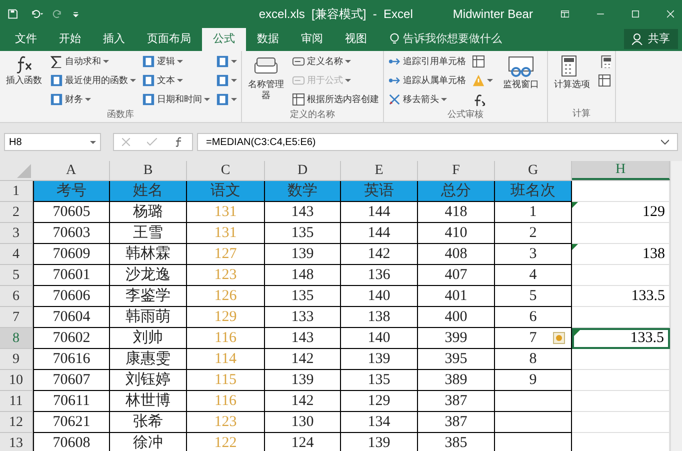  Describe the element at coordinates (148, 275) in the screenshot. I see `table-cell-text: 沙龙逸` at that location.